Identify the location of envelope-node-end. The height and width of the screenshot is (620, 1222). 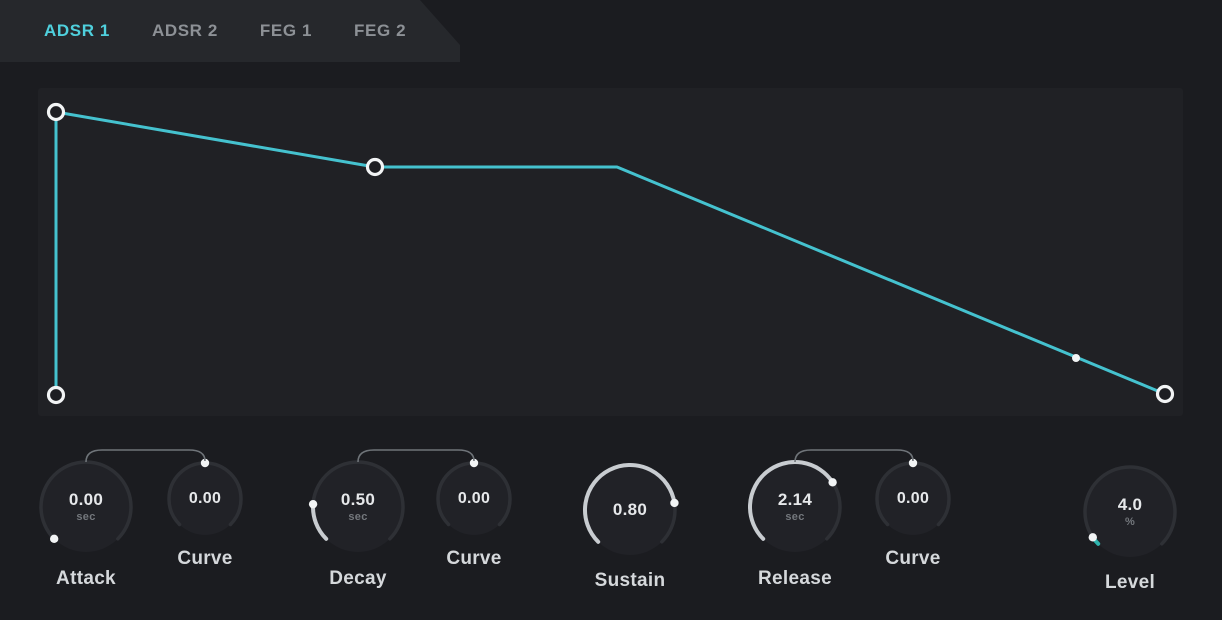
(1165, 394).